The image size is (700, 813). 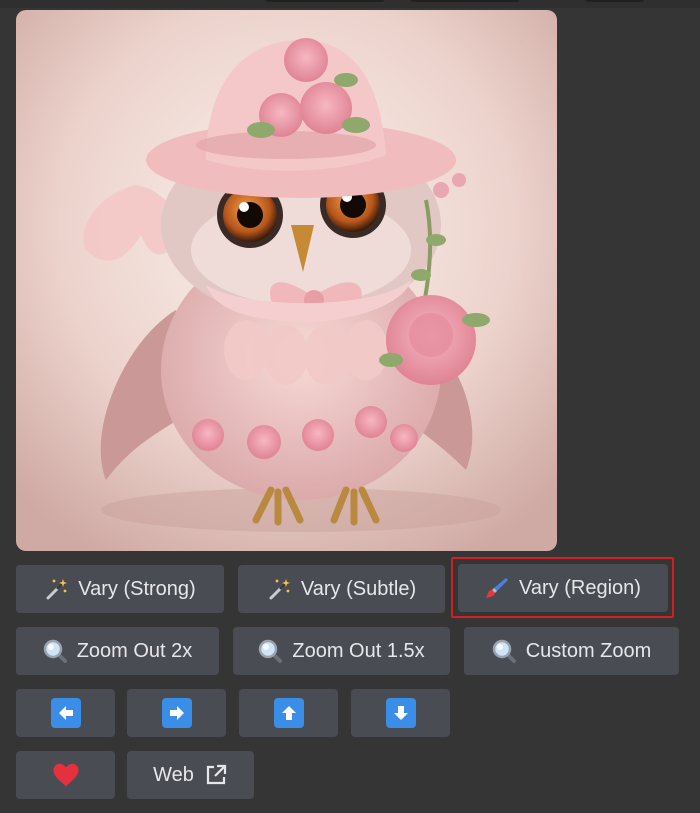 I want to click on zoom-out-2x-button: Zoom Out 2x, so click(x=117, y=651).